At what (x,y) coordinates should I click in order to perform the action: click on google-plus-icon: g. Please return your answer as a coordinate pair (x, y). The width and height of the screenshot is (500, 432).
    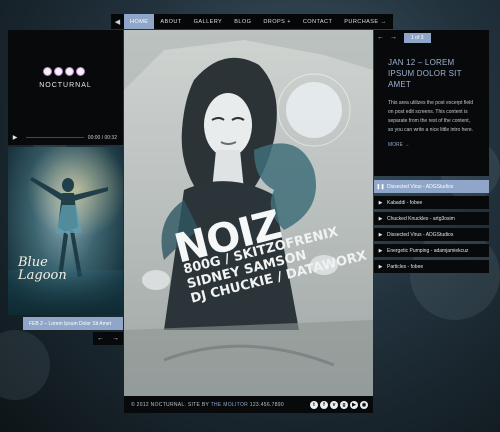
    Looking at the image, I should click on (344, 404).